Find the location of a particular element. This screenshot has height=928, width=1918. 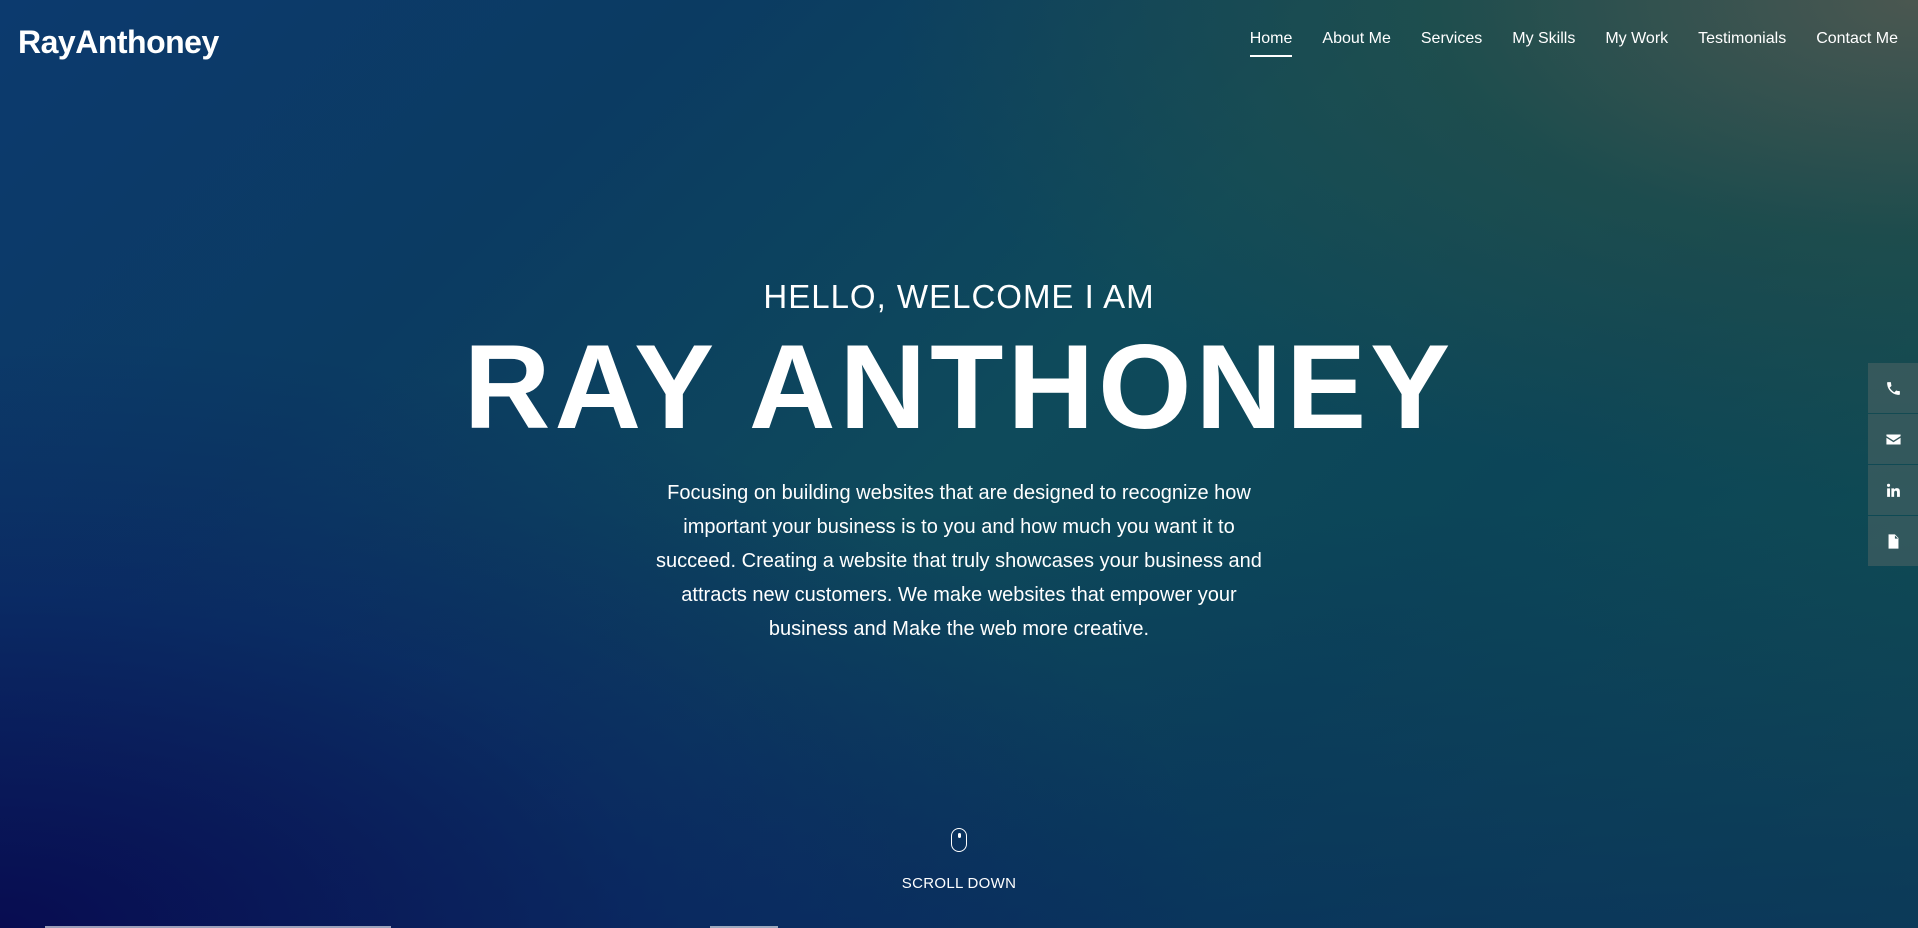

envelope-icon is located at coordinates (1893, 439).